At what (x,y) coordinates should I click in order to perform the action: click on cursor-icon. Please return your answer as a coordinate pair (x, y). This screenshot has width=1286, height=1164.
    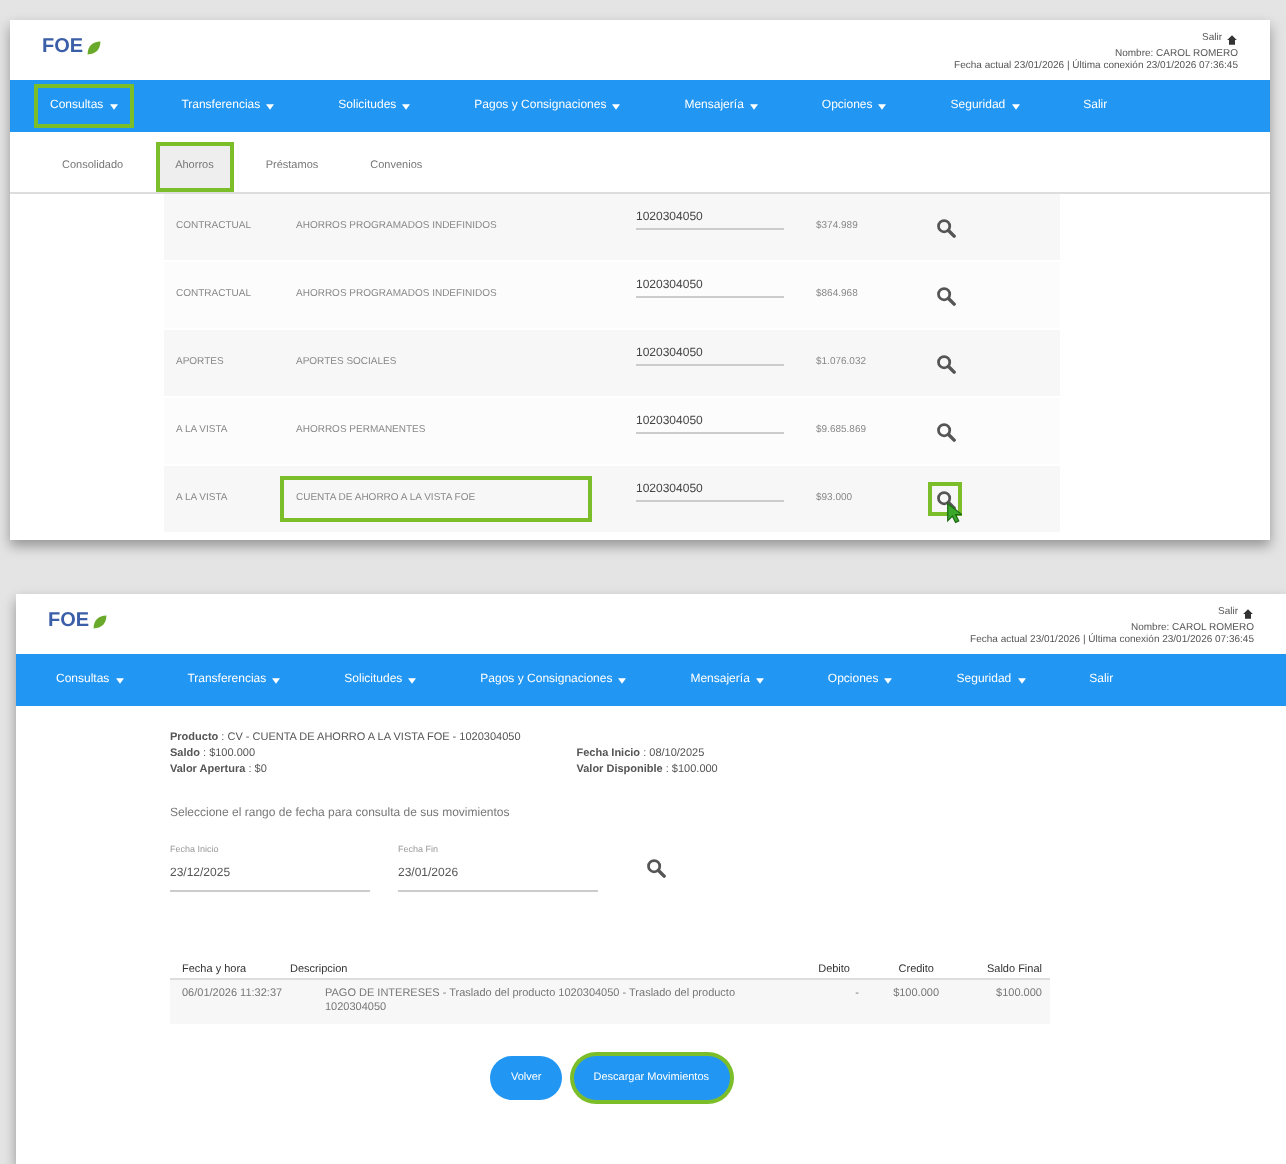
    Looking at the image, I should click on (954, 513).